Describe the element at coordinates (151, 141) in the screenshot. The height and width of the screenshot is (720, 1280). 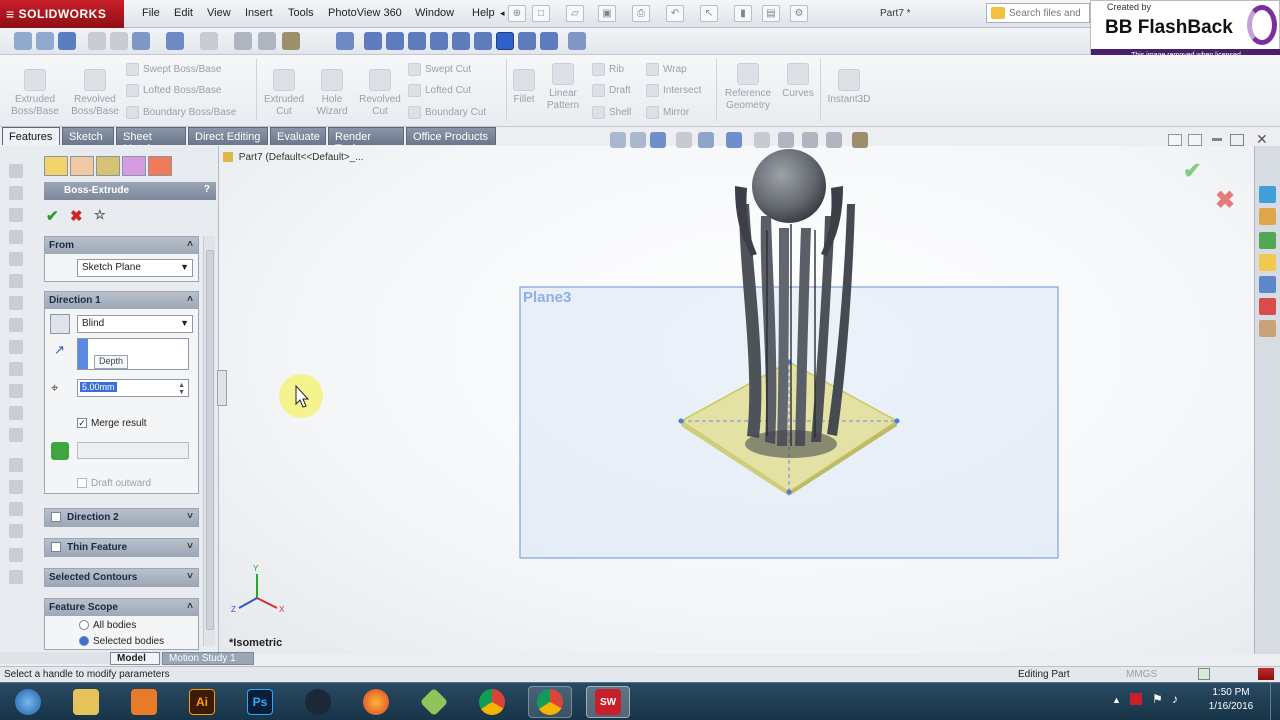
I see `tab-sheet-metal: Sheet Metal` at that location.